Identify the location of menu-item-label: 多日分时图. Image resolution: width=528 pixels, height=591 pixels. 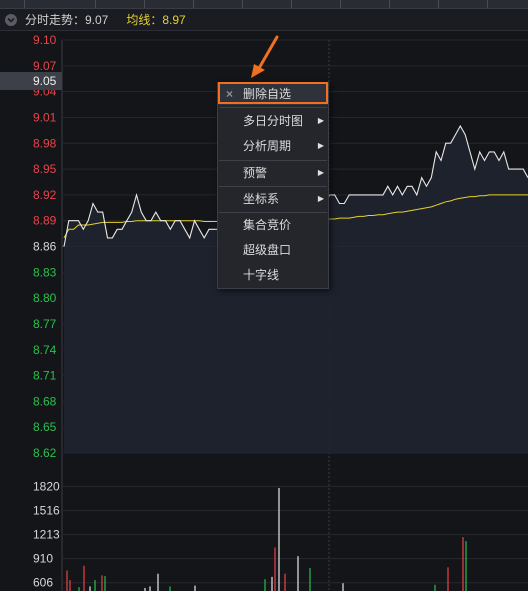
(273, 121).